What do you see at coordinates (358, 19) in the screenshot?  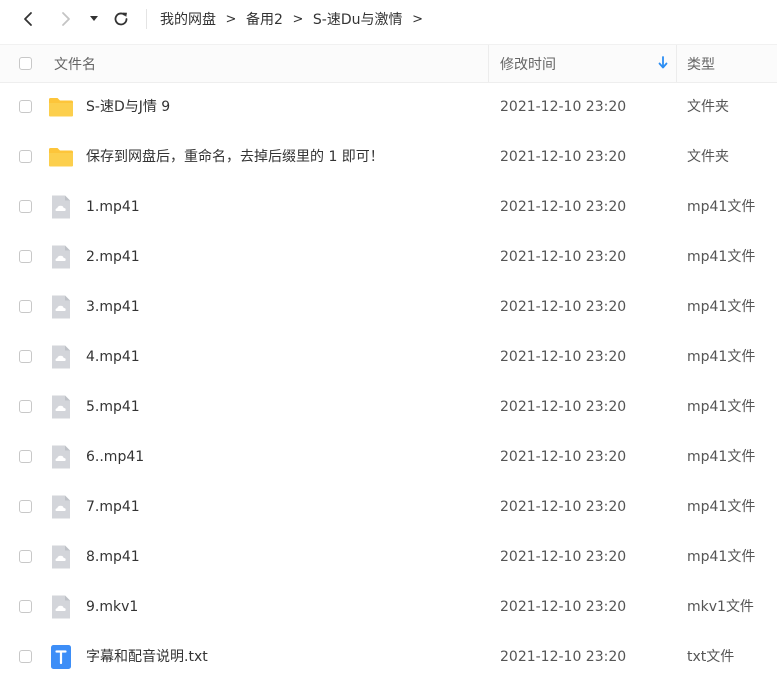 I see `breadcrumb-item-current: S-速Du与激情` at bounding box center [358, 19].